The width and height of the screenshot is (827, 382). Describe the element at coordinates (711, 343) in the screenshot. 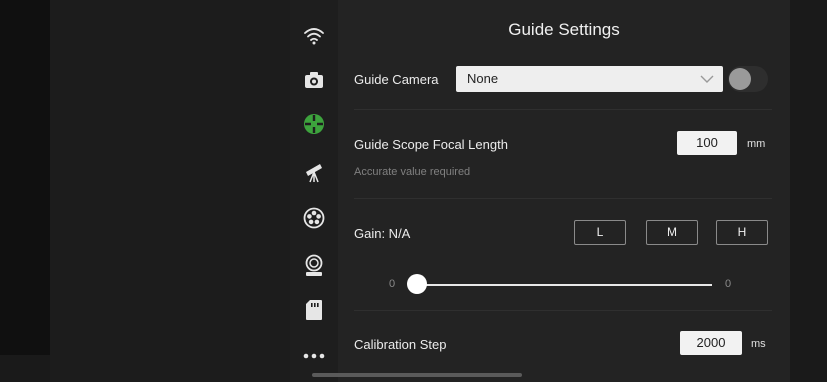

I see `calibration-step-input: 2000` at that location.